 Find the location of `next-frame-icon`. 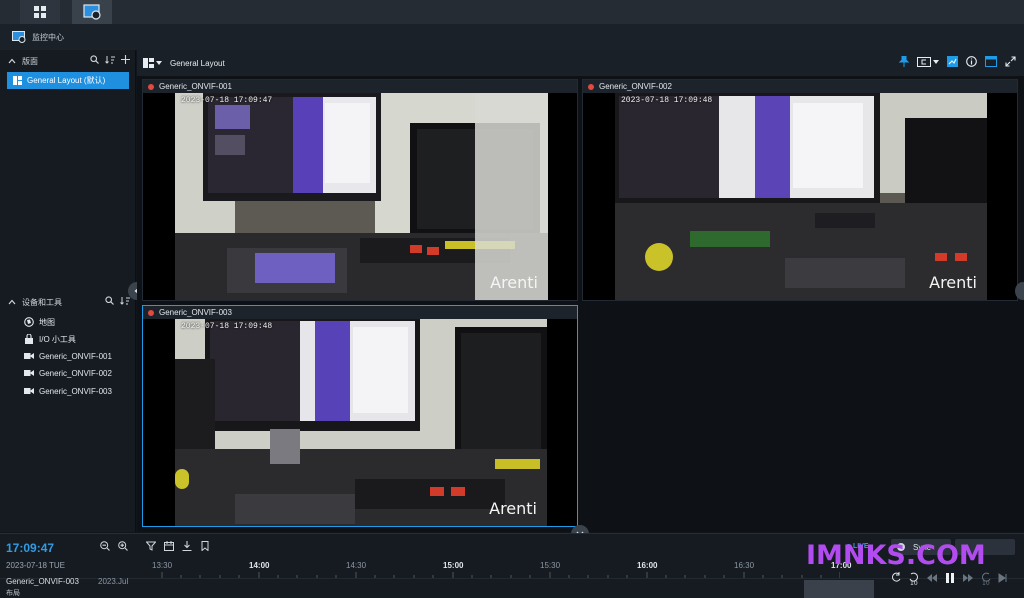

next-frame-icon is located at coordinates (1003, 578).